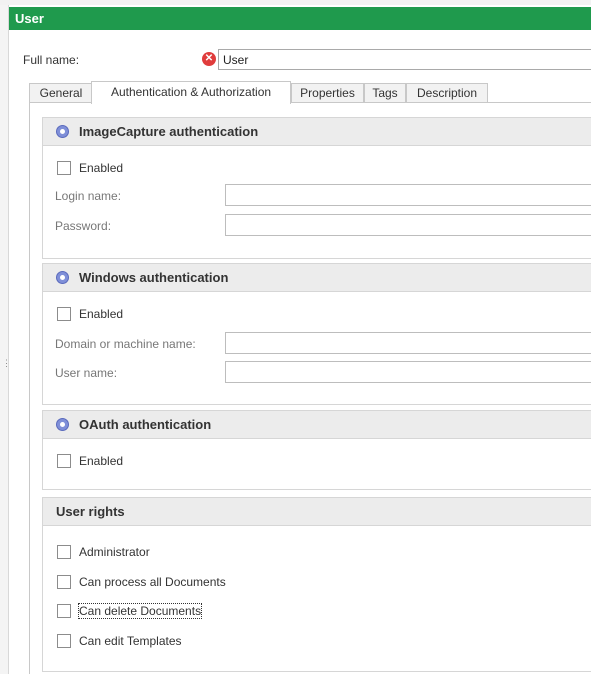 This screenshot has width=591, height=674. Describe the element at coordinates (447, 93) in the screenshot. I see `tab-description: Description` at that location.